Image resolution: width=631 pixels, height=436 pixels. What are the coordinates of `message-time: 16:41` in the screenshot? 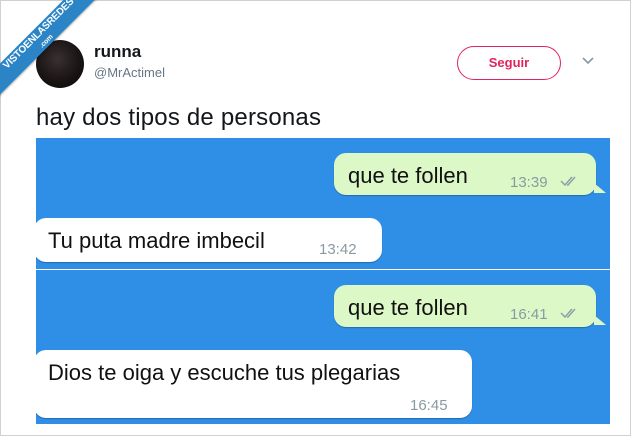 It's located at (529, 314).